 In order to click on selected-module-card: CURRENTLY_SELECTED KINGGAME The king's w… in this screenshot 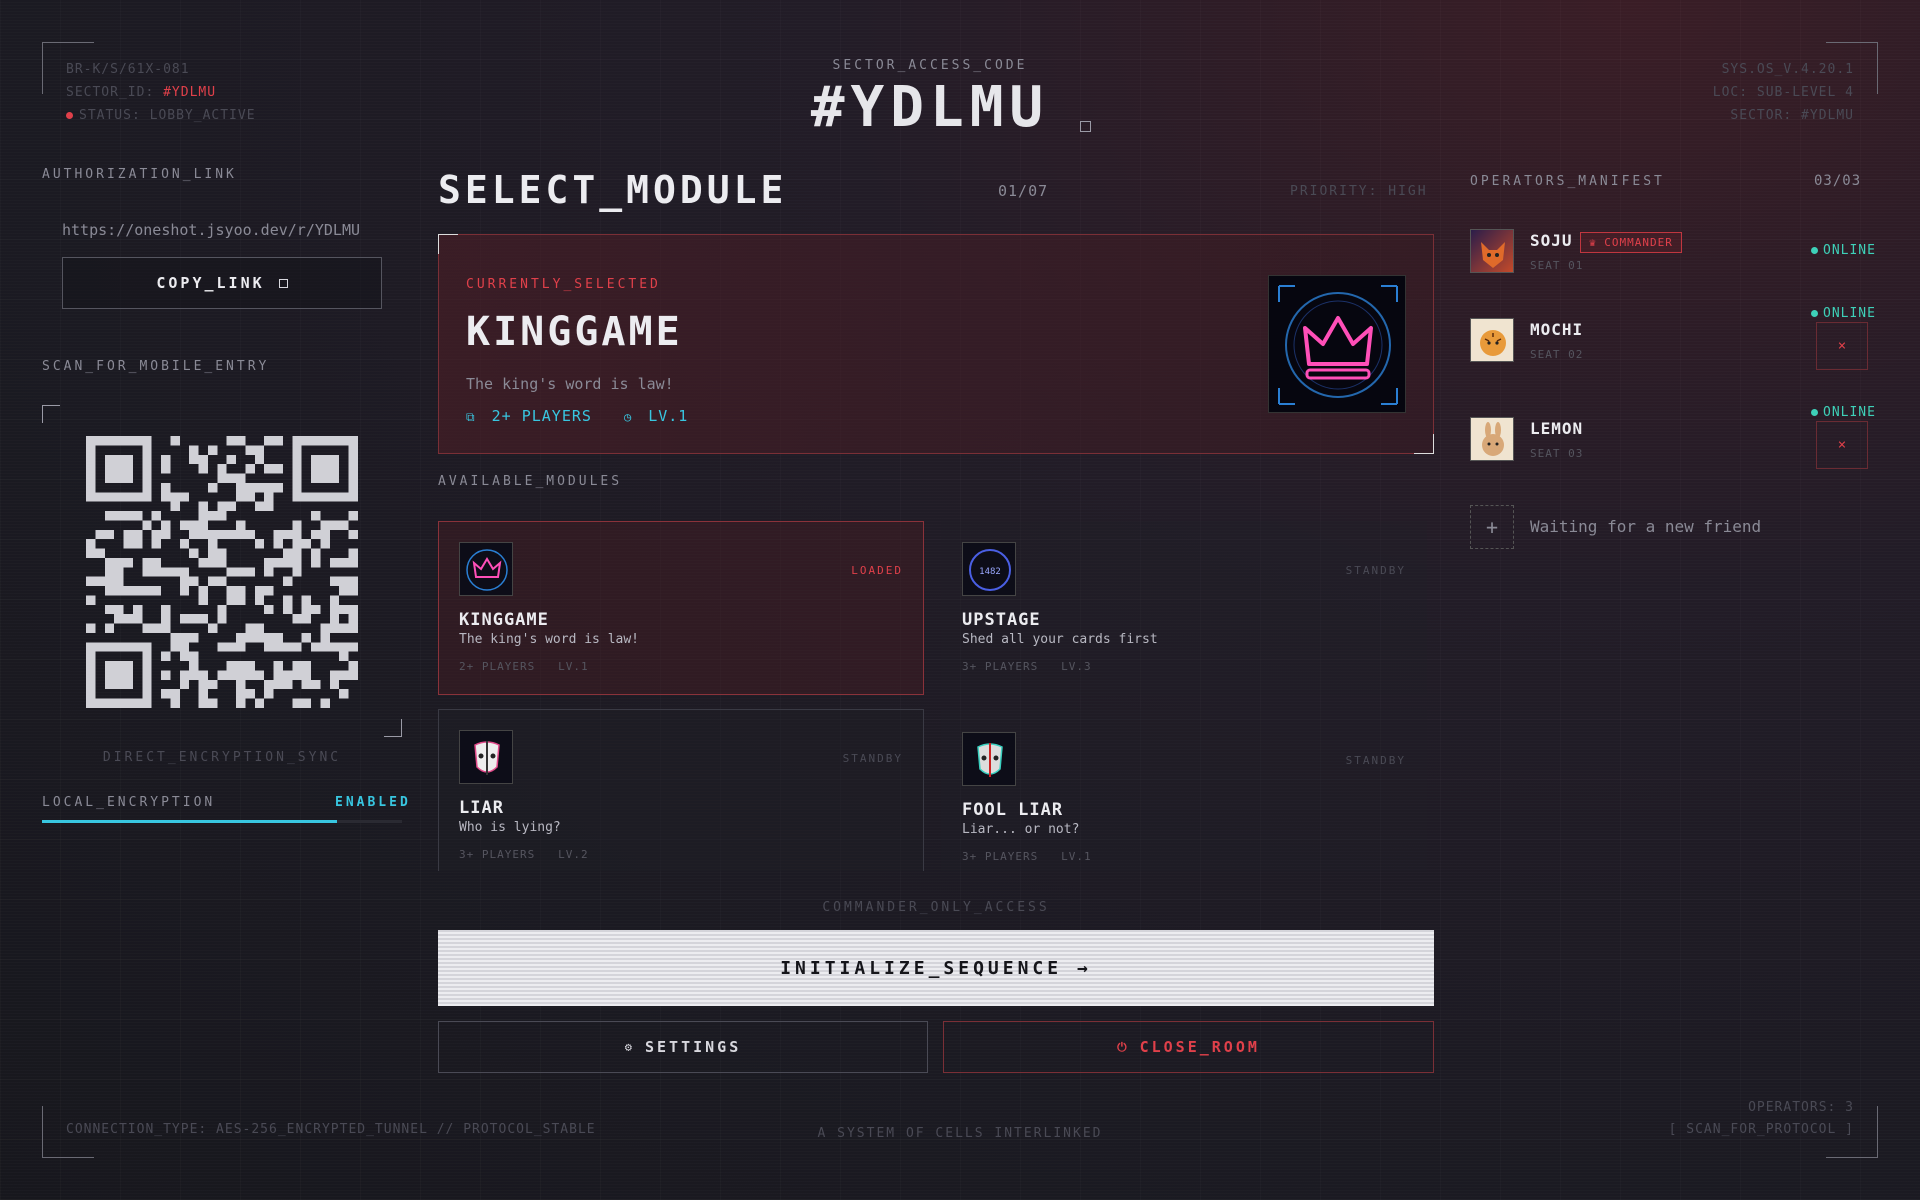, I will do `click(936, 344)`.